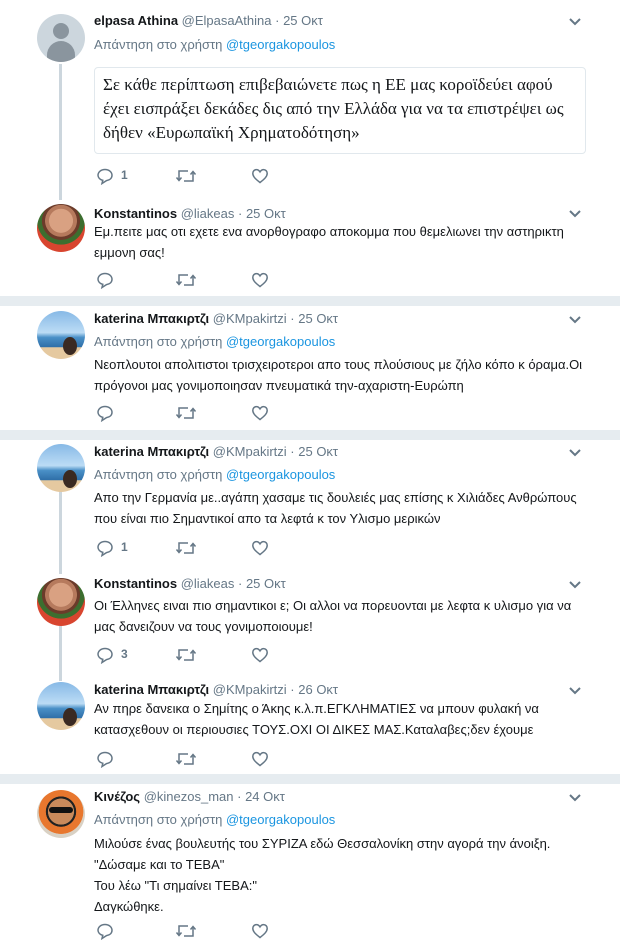 This screenshot has width=620, height=944. I want to click on author-name: elpasa Athina, so click(136, 20).